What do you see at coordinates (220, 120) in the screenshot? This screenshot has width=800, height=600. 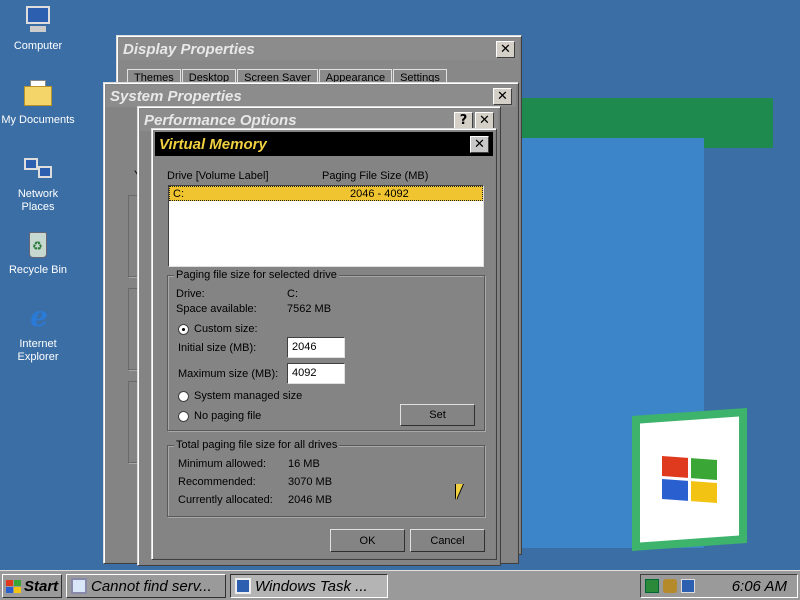 I see `window-title: Performance Options` at bounding box center [220, 120].